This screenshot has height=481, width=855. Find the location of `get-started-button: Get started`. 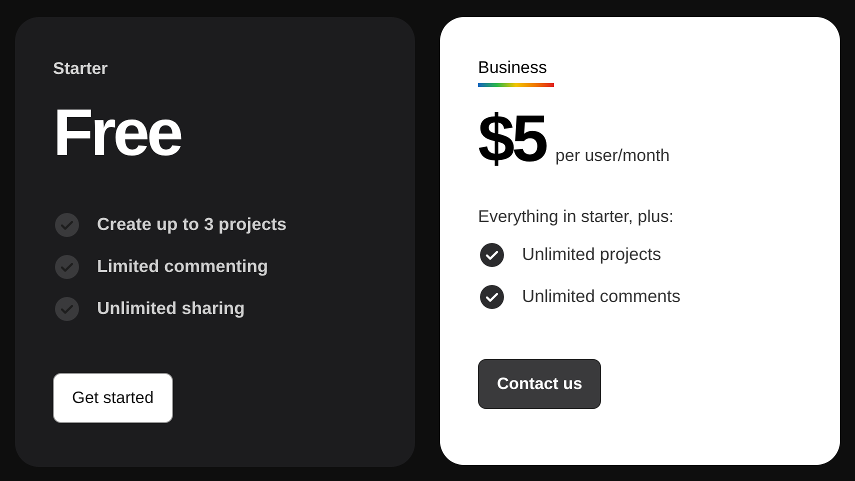

get-started-button: Get started is located at coordinates (113, 398).